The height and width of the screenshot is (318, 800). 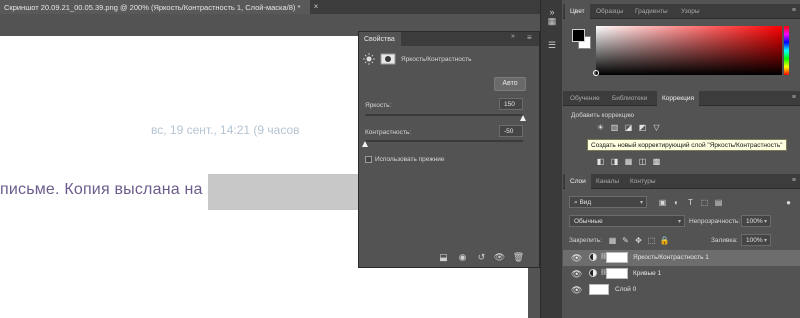 I want to click on layer-row-brightness-contrast: 👁 ⛓ Яркость/Контрастность 1, so click(x=681, y=258).